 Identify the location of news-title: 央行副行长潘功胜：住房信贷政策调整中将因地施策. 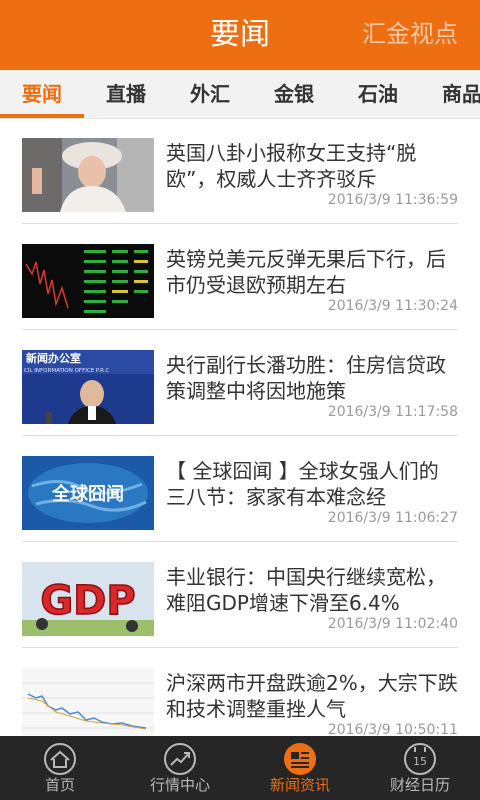
(306, 378).